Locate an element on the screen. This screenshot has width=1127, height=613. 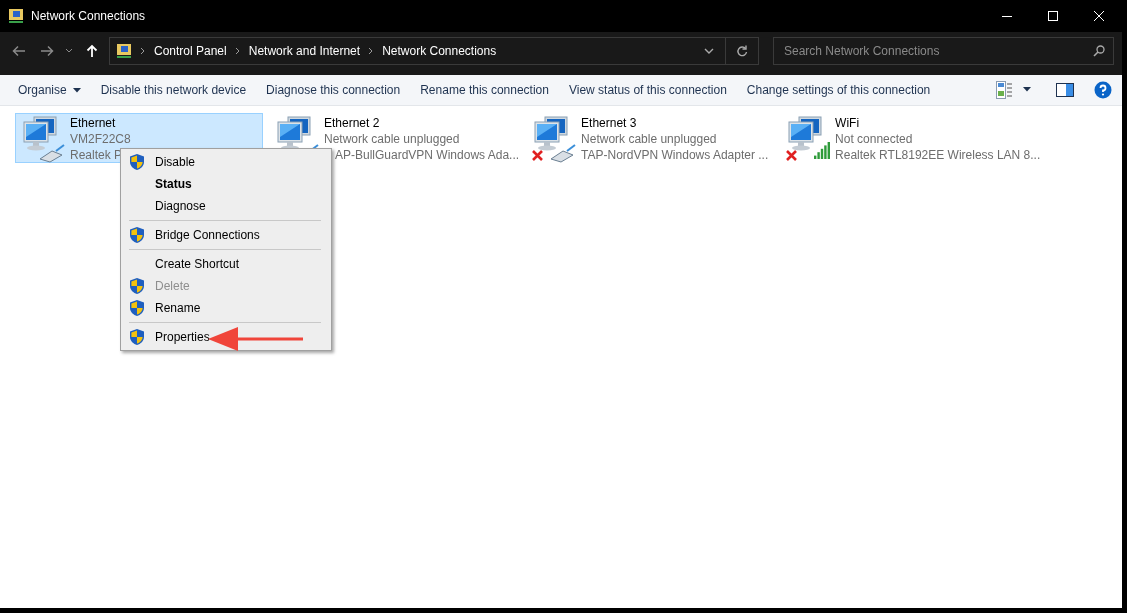
connection-name: Ethernet is located at coordinates (93, 123).